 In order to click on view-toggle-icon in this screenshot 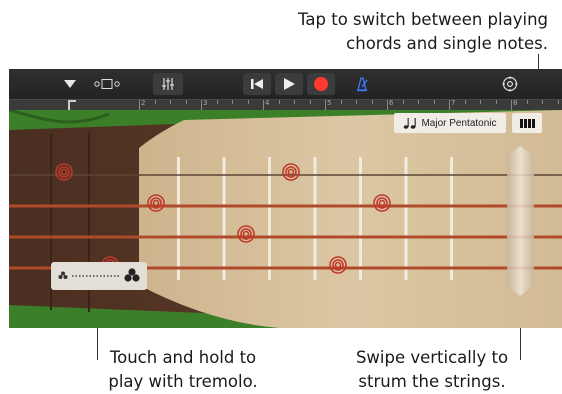, I will do `click(107, 84)`.